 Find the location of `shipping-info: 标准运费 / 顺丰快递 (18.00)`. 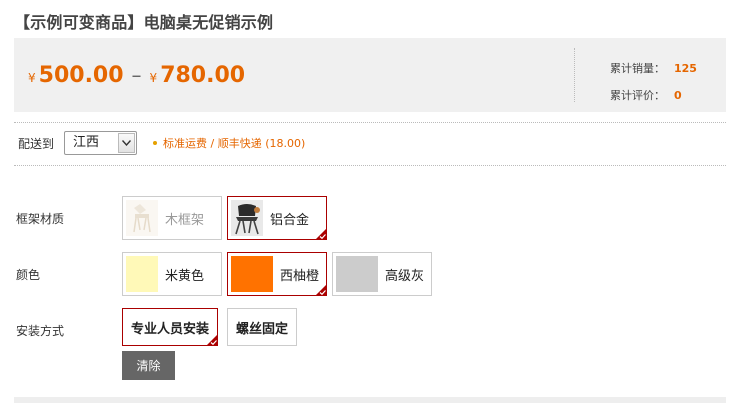

shipping-info: 标准运费 / 顺丰快递 (18.00) is located at coordinates (229, 143).